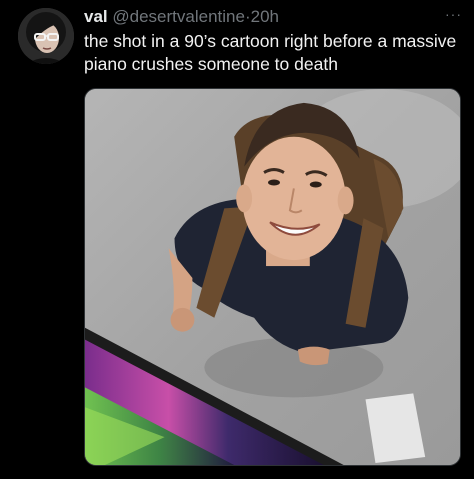 Image resolution: width=474 pixels, height=479 pixels. I want to click on tweet-header: val @desertvalentine·20h, so click(273, 17).